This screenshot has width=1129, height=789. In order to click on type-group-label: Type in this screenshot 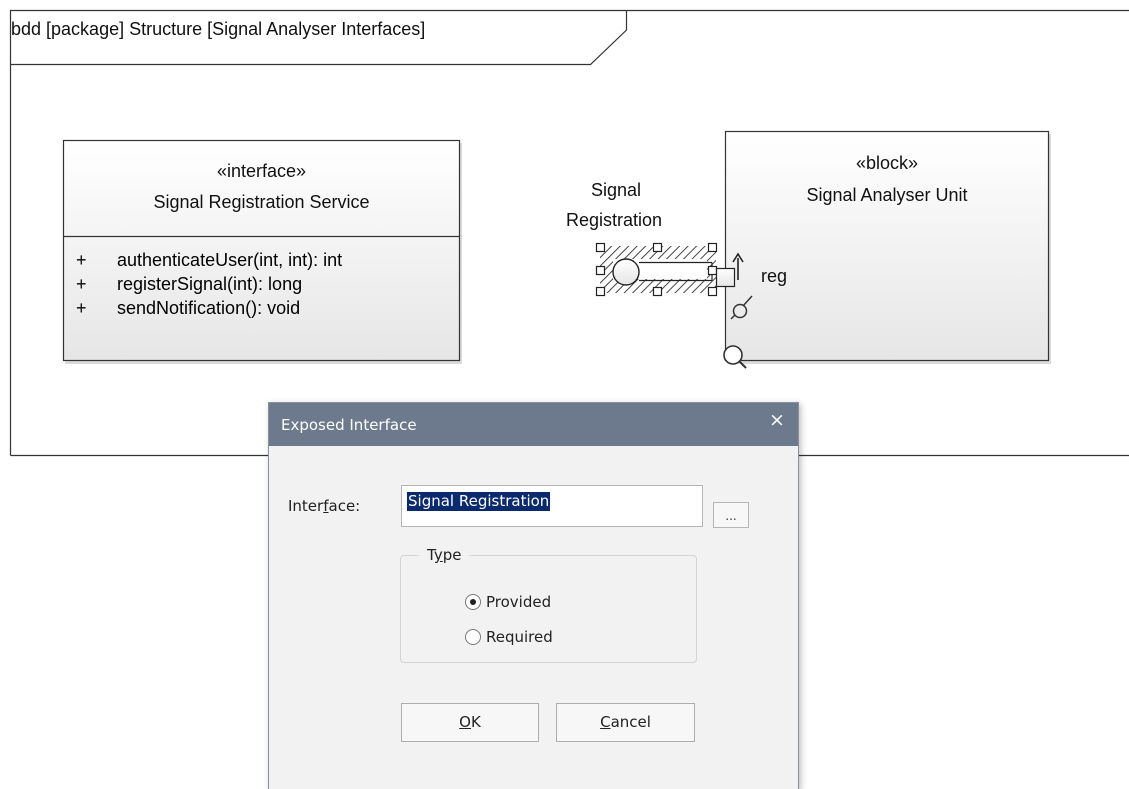, I will do `click(444, 555)`.